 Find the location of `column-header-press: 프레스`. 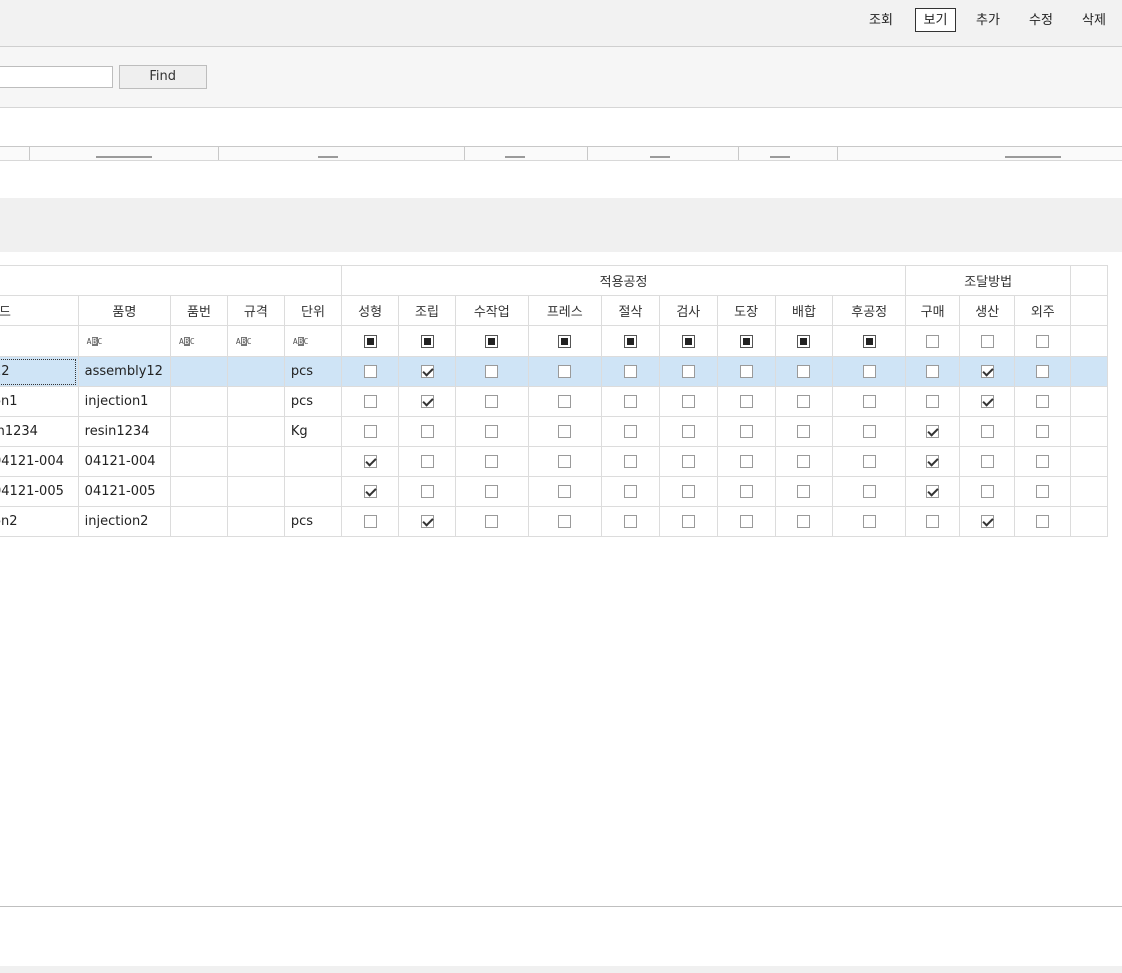

column-header-press: 프레스 is located at coordinates (565, 310).